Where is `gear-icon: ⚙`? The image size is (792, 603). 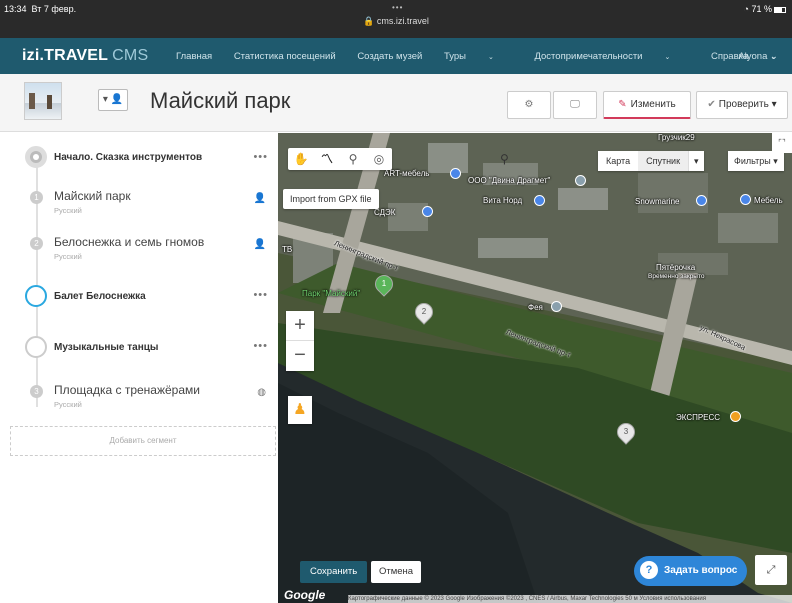 gear-icon: ⚙ is located at coordinates (529, 104).